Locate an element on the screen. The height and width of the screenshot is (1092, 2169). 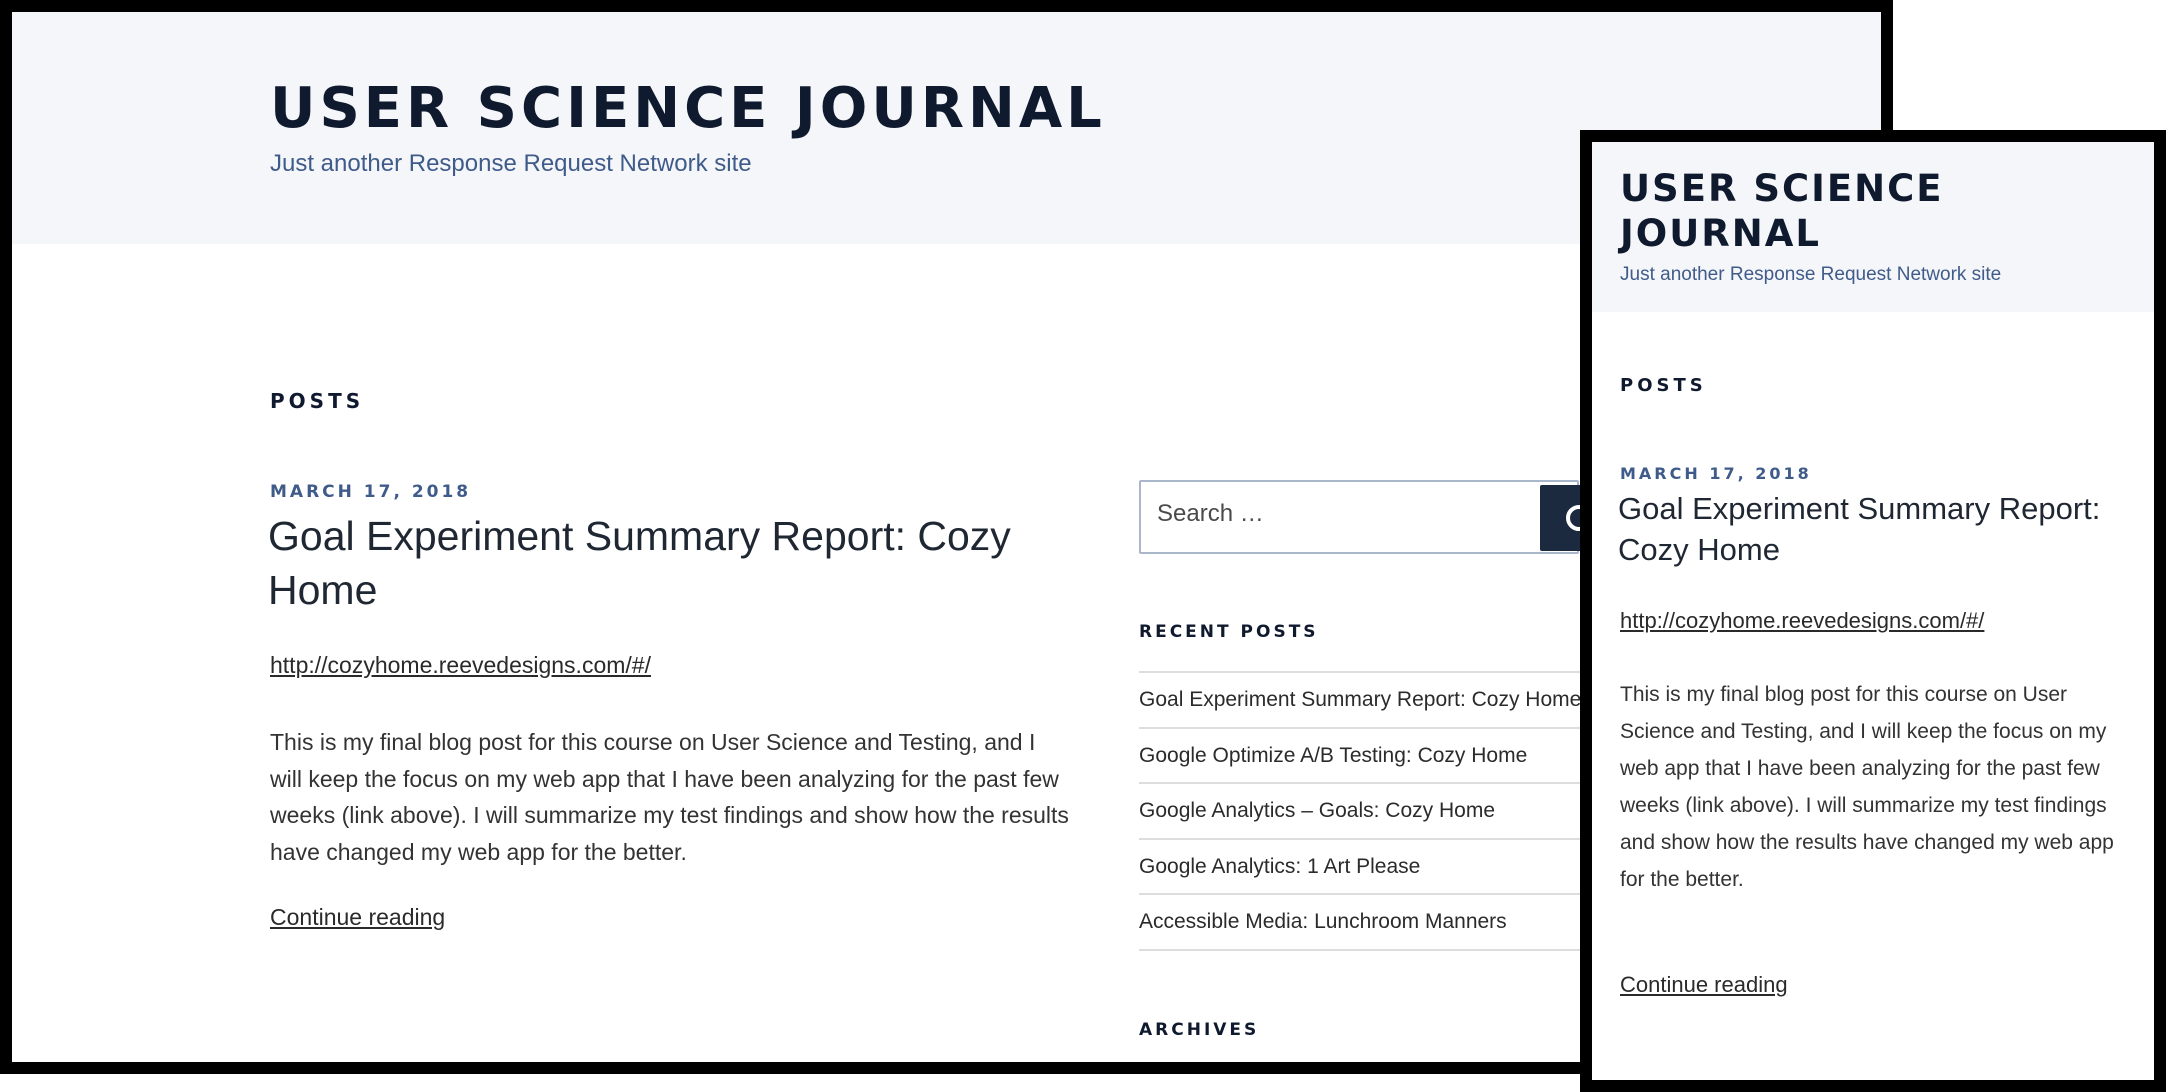
mobile-site-title-line1: USER SCIENCE is located at coordinates (1782, 188).